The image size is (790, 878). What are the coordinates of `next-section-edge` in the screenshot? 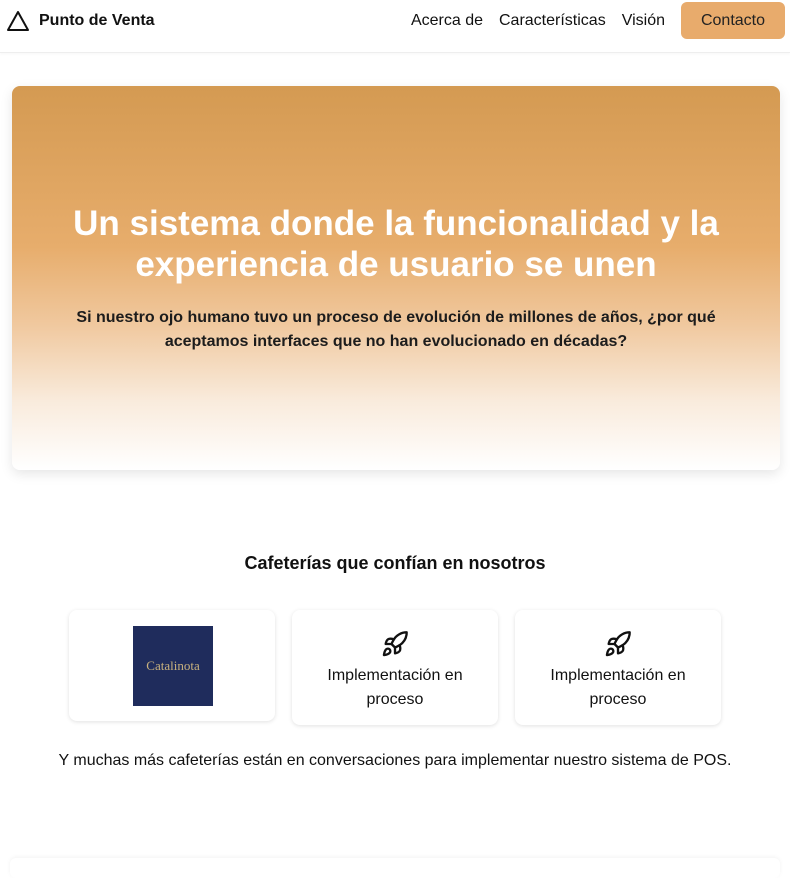 It's located at (395, 868).